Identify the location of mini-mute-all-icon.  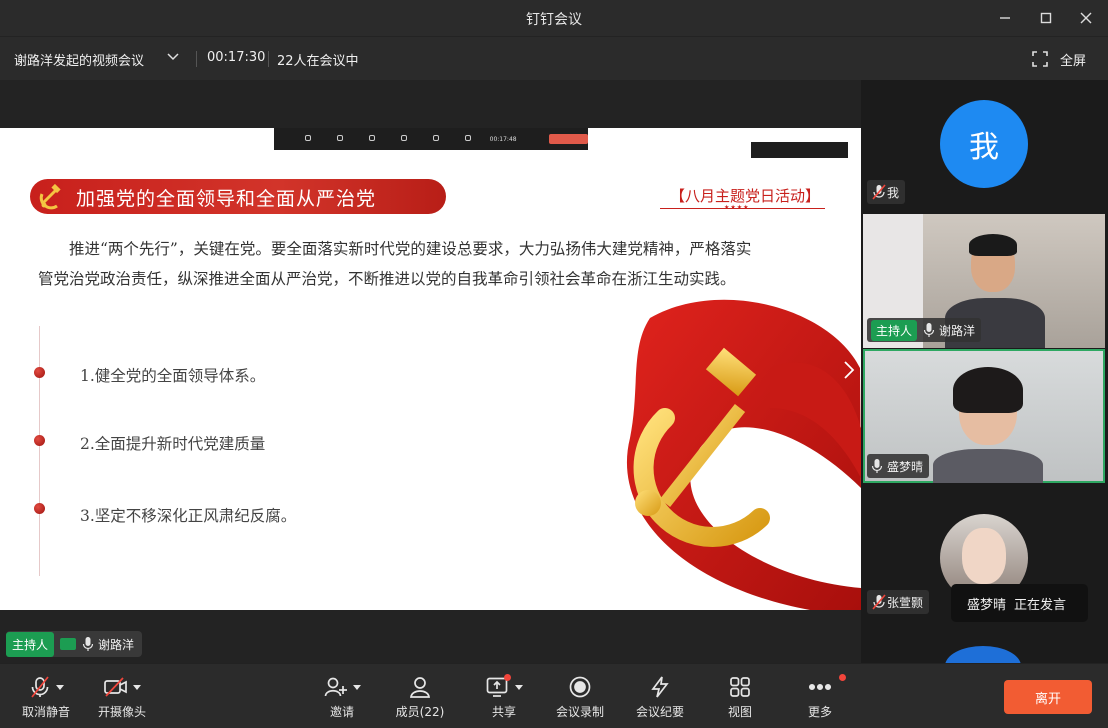
(372, 139).